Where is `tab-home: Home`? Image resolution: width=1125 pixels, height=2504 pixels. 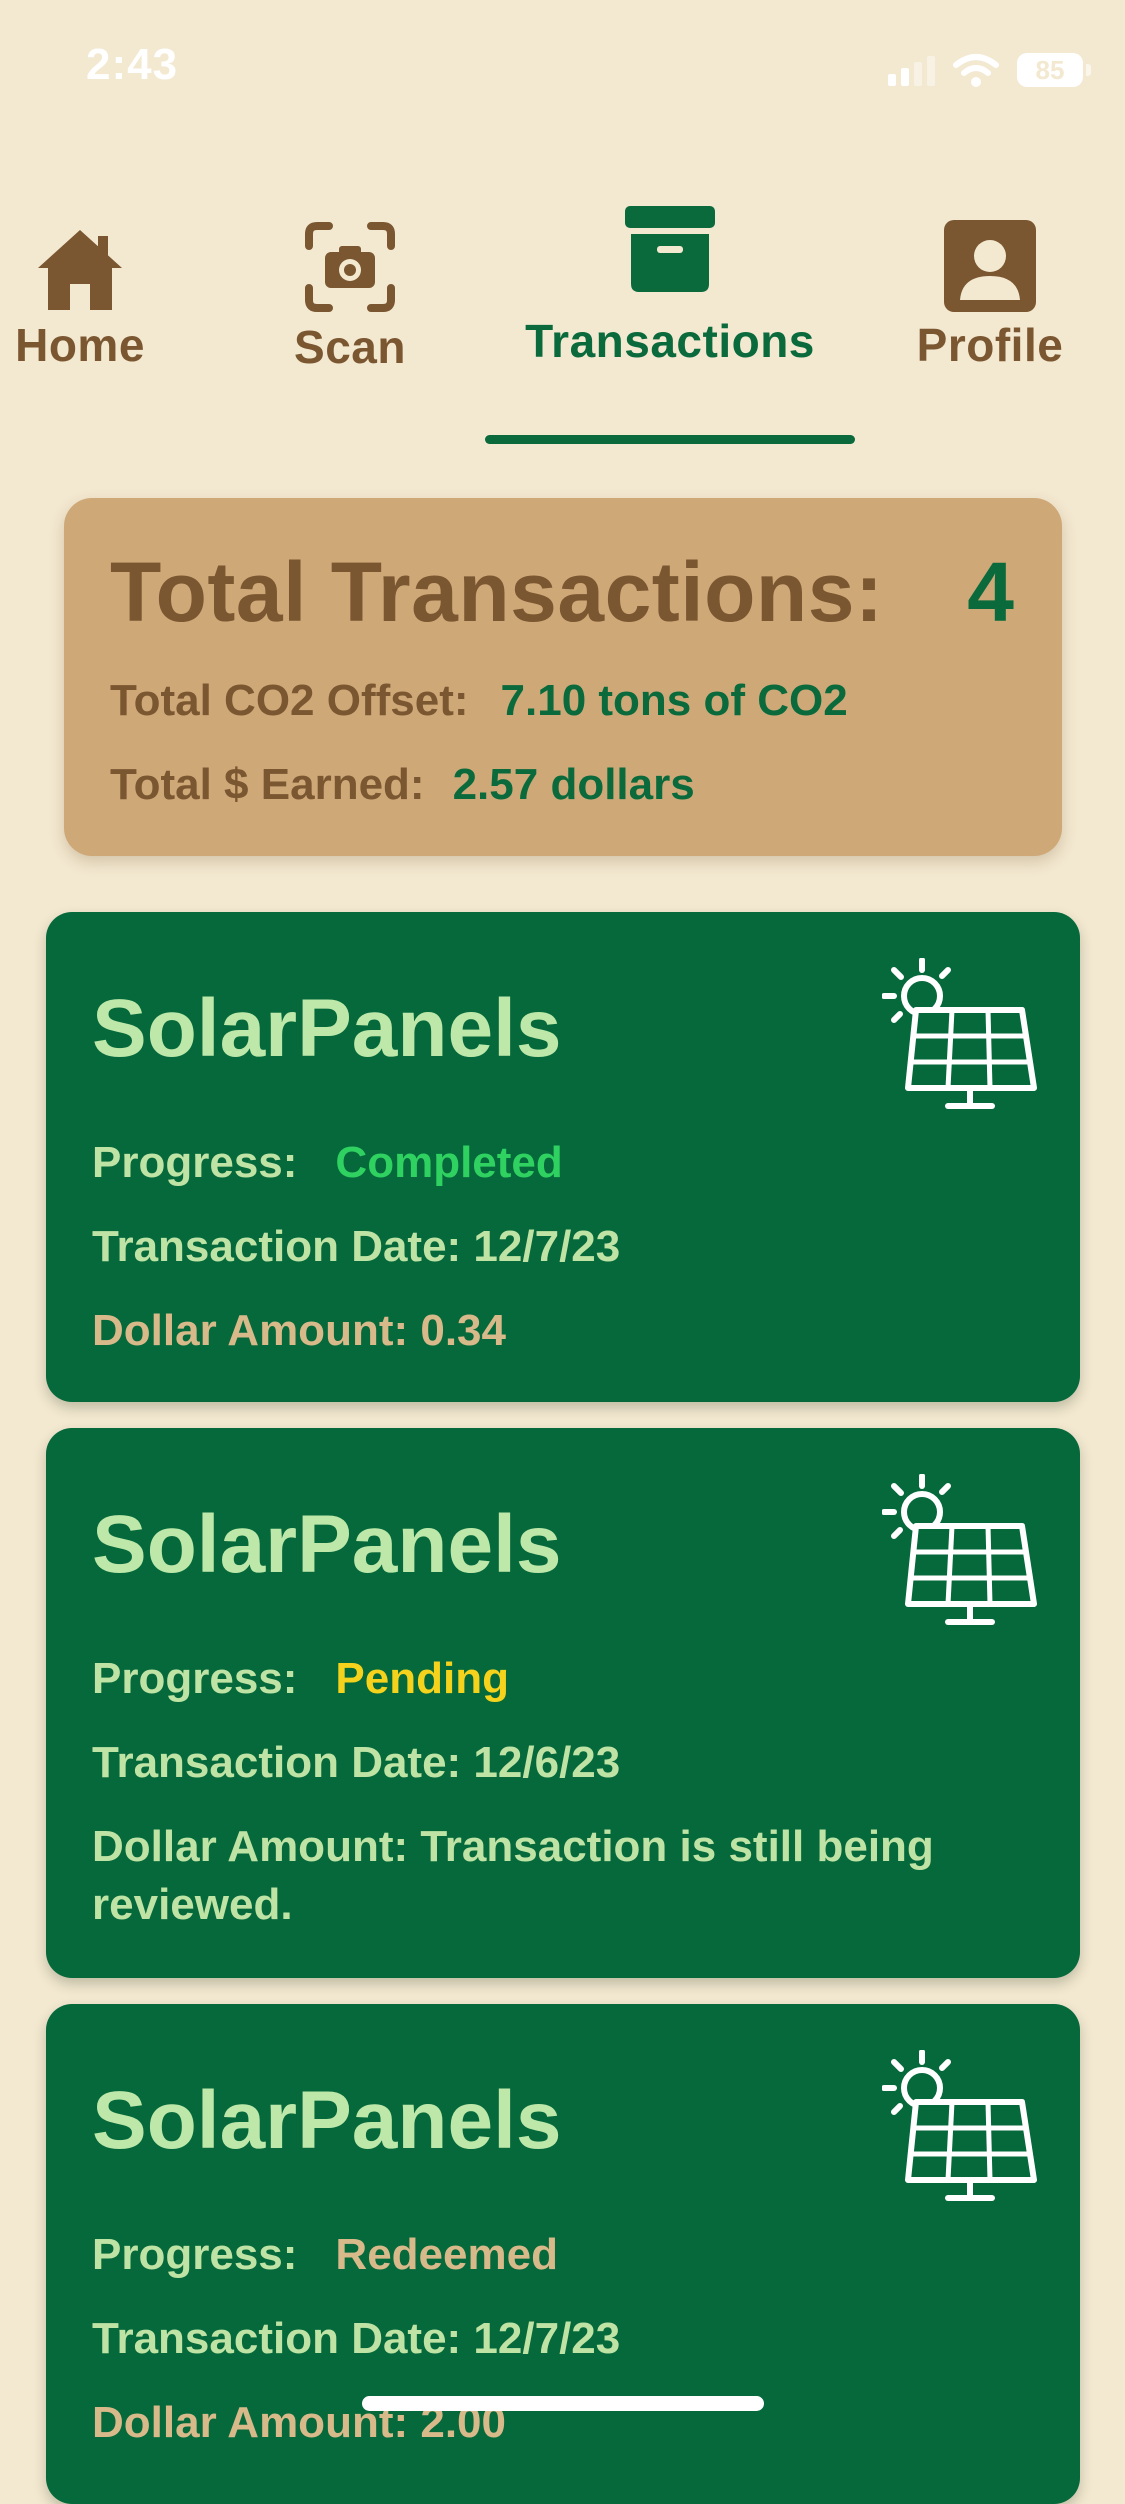 tab-home: Home is located at coordinates (80, 299).